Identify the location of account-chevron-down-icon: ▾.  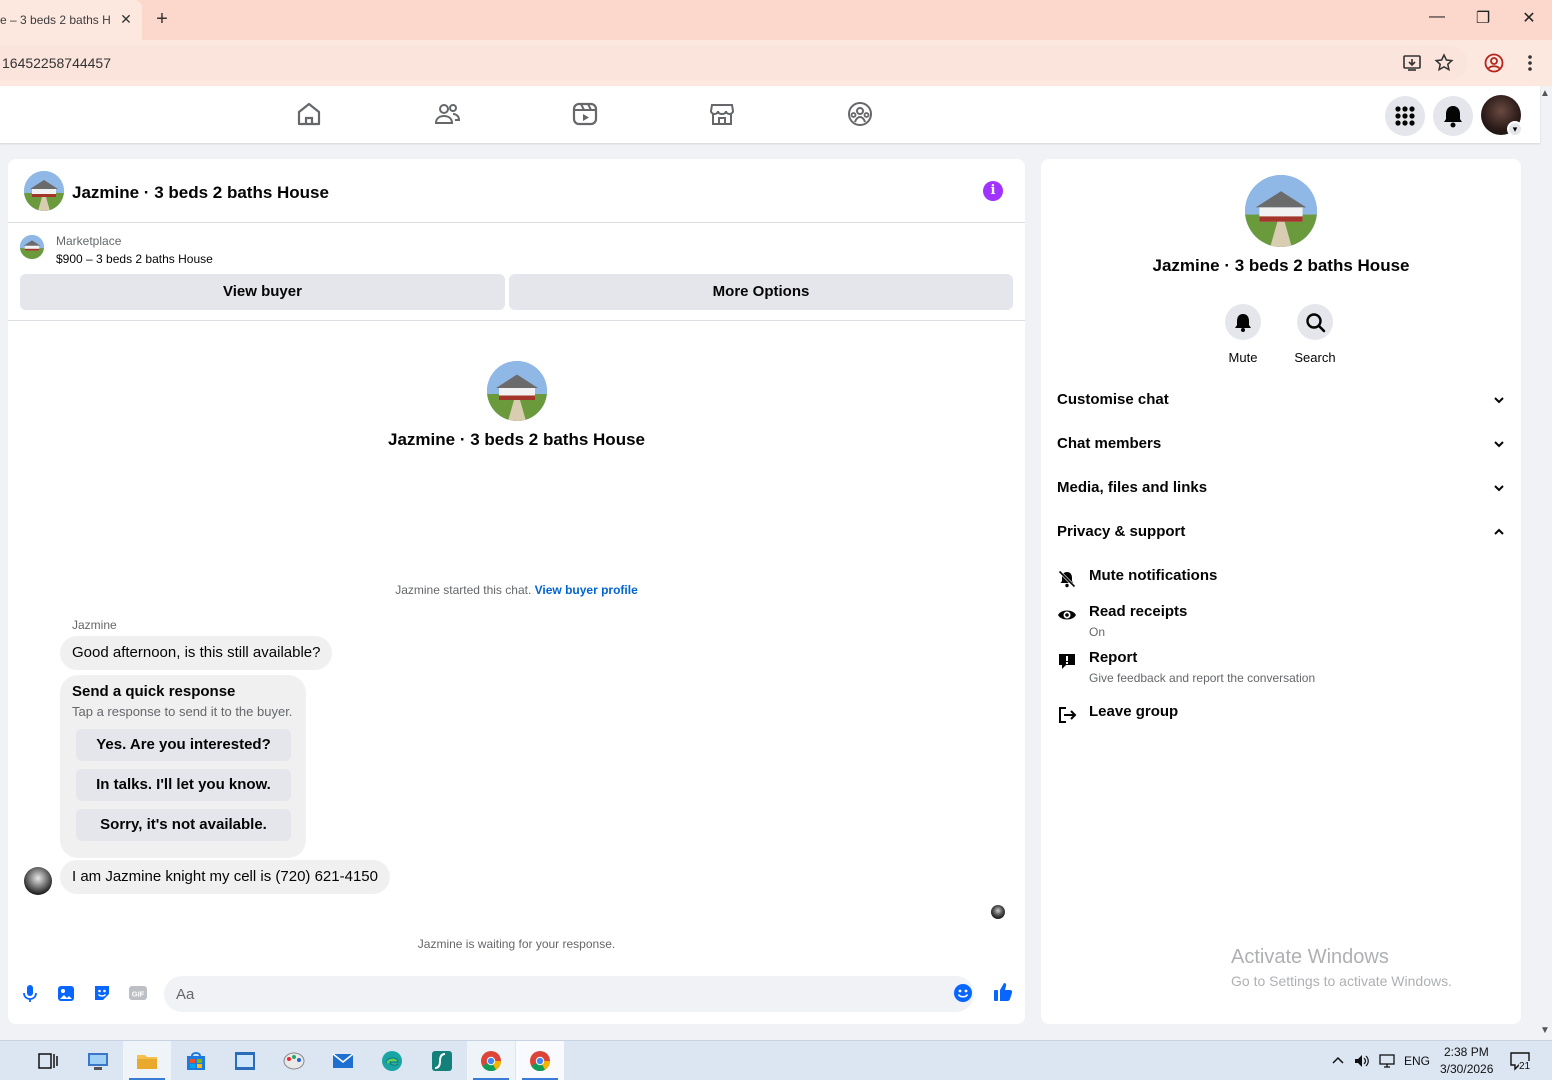
(1515, 129).